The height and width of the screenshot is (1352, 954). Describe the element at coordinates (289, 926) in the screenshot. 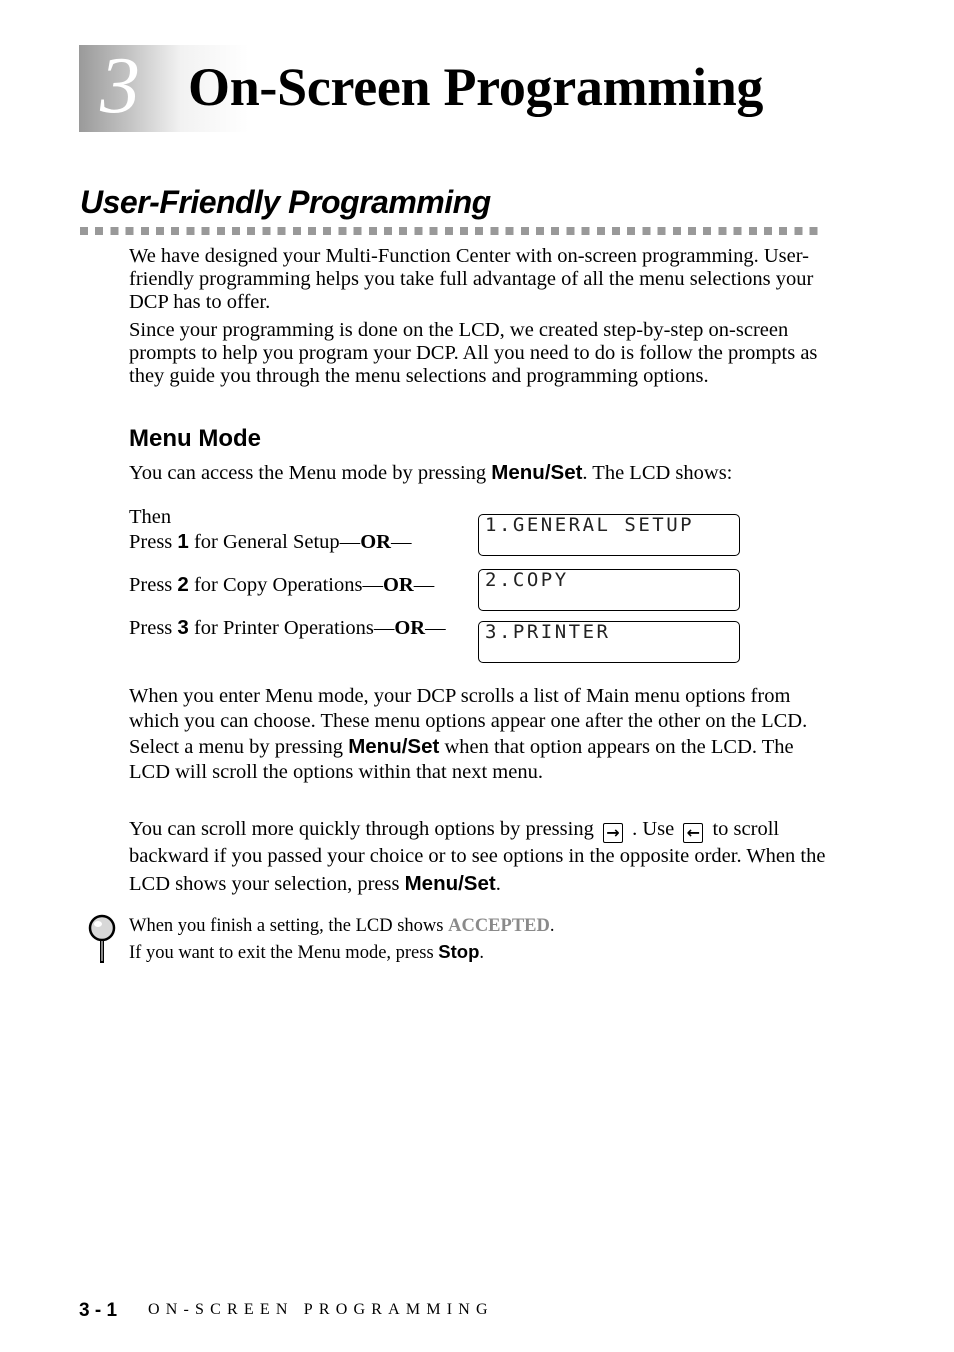

I see `note-line1-pre: When you finish a setting, the LCD shows` at that location.